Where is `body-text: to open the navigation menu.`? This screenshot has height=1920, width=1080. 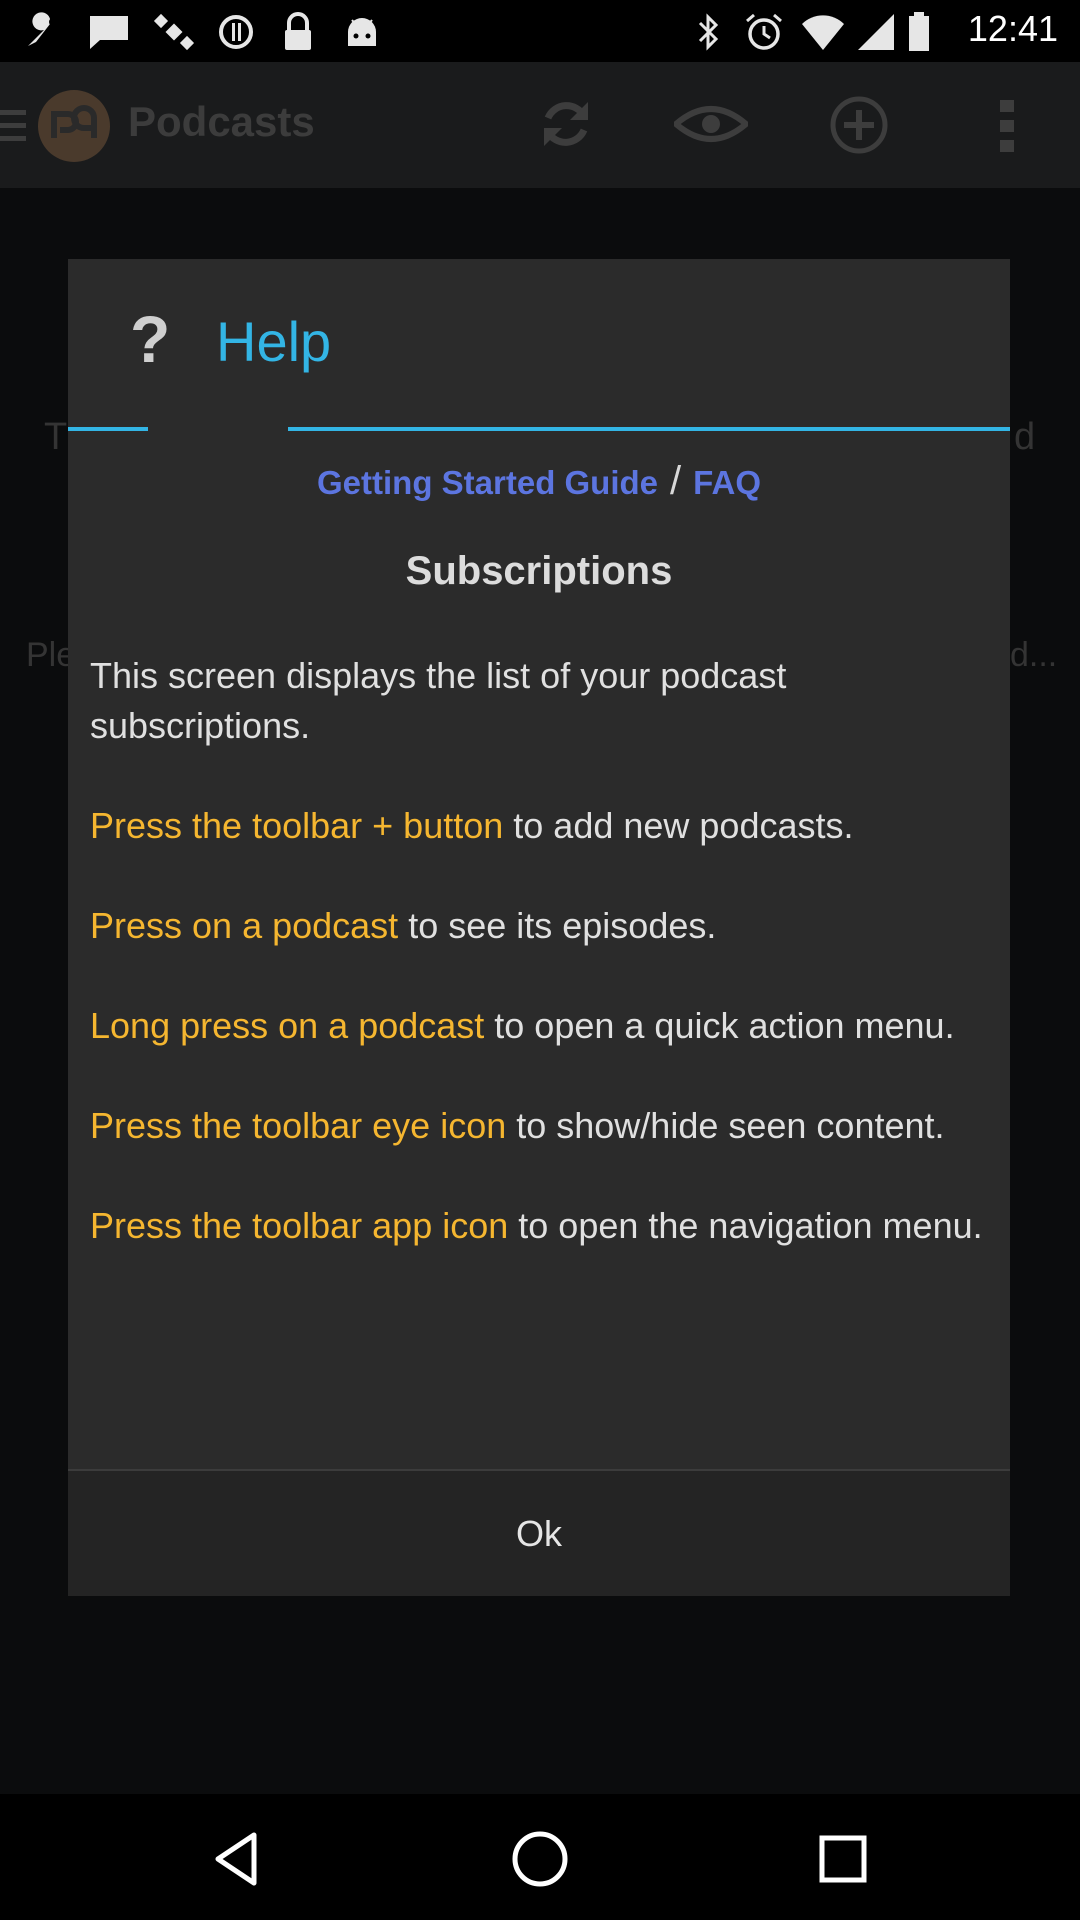
body-text: to open the navigation menu. is located at coordinates (745, 1225).